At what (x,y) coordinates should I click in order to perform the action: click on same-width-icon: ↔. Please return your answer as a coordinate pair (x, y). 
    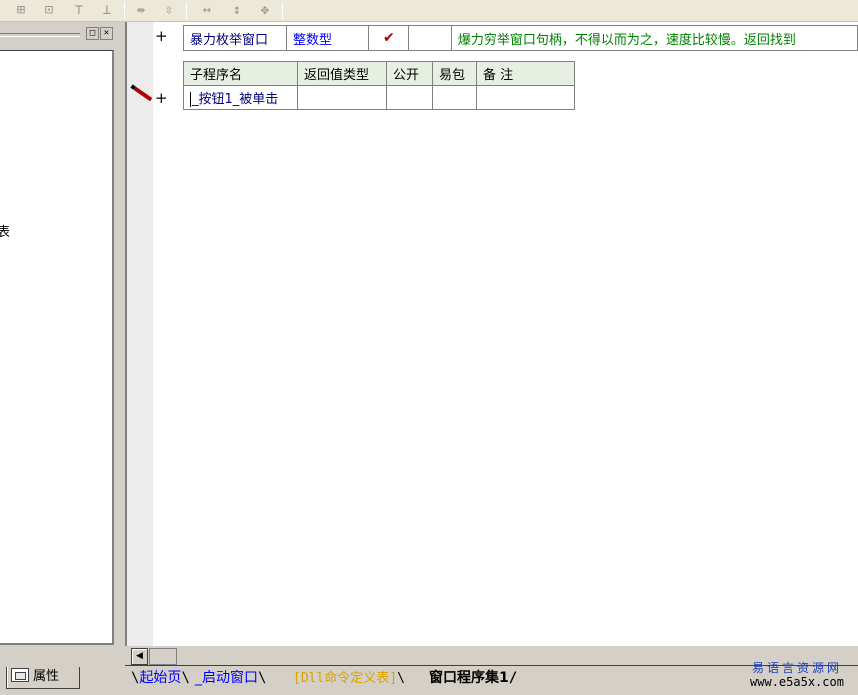
    Looking at the image, I should click on (207, 10).